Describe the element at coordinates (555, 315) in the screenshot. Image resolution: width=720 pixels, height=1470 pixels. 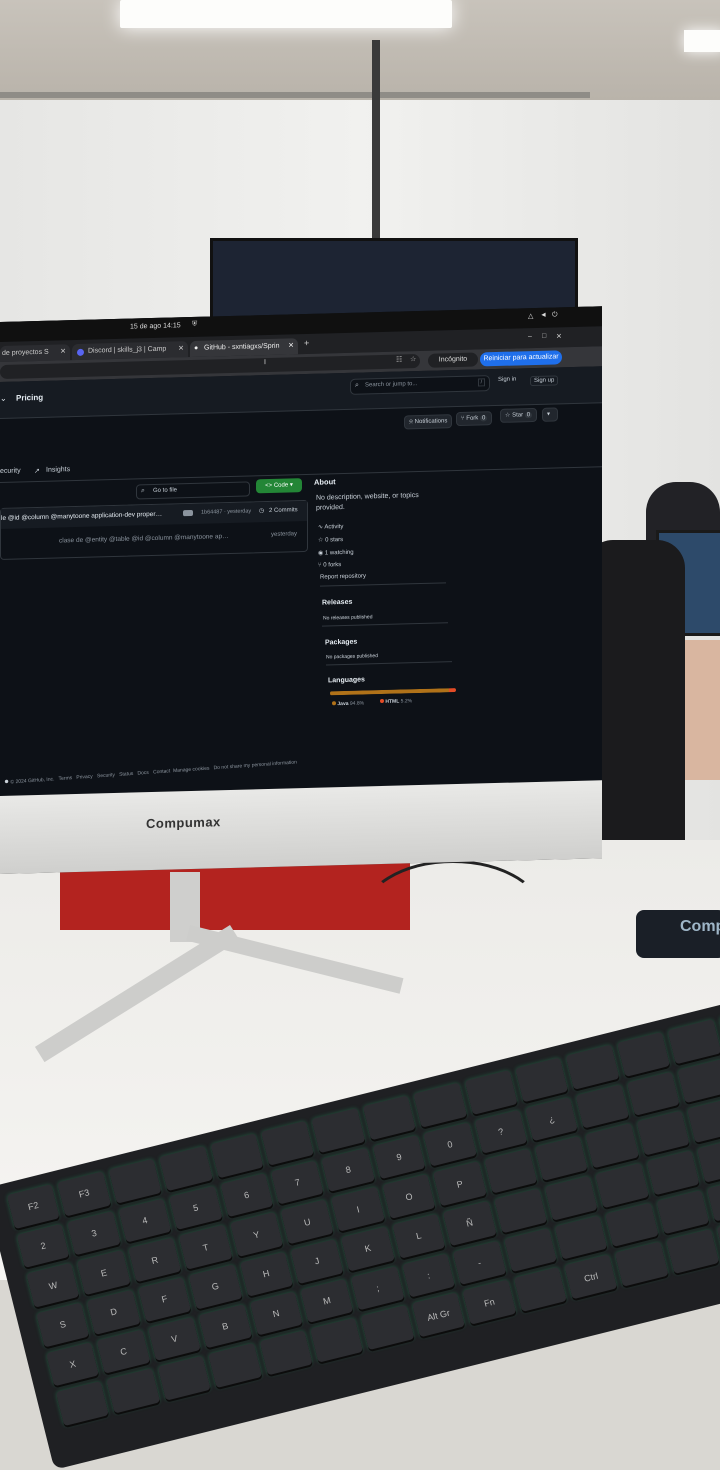
I see `power-icon: ⏻` at that location.